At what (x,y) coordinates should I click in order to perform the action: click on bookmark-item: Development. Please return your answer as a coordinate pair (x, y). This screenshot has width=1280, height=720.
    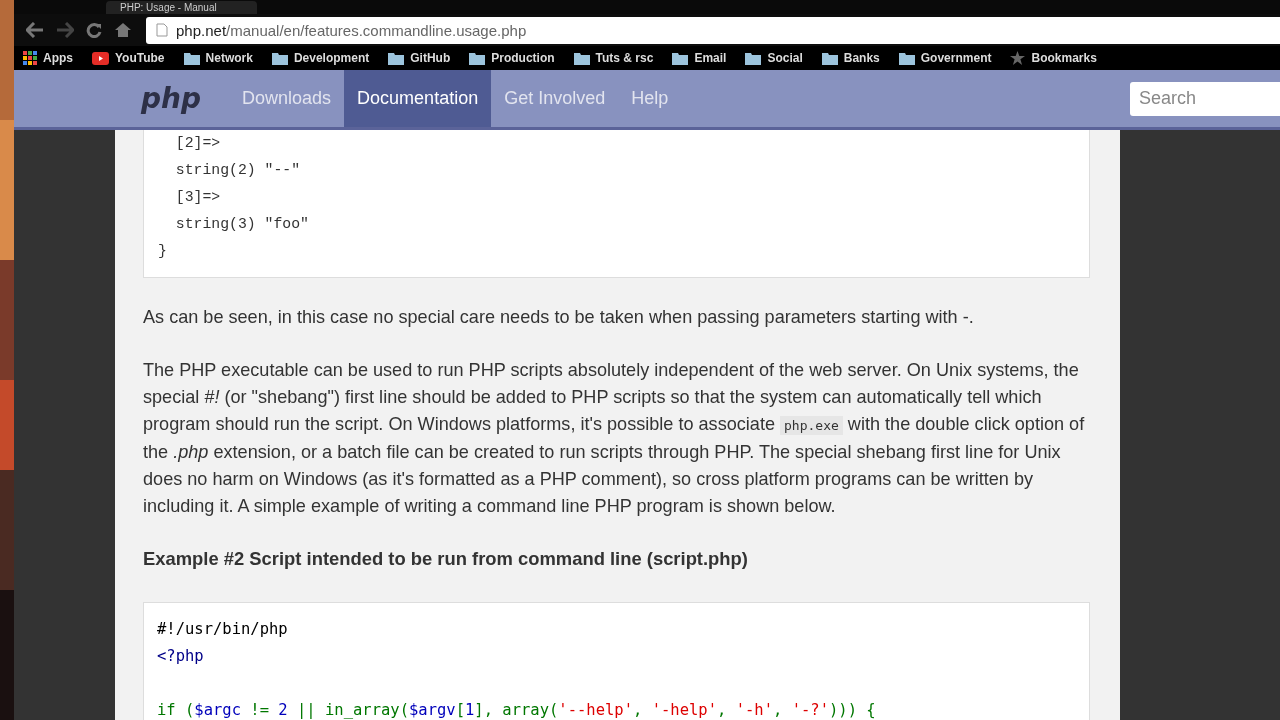
    Looking at the image, I should click on (320, 58).